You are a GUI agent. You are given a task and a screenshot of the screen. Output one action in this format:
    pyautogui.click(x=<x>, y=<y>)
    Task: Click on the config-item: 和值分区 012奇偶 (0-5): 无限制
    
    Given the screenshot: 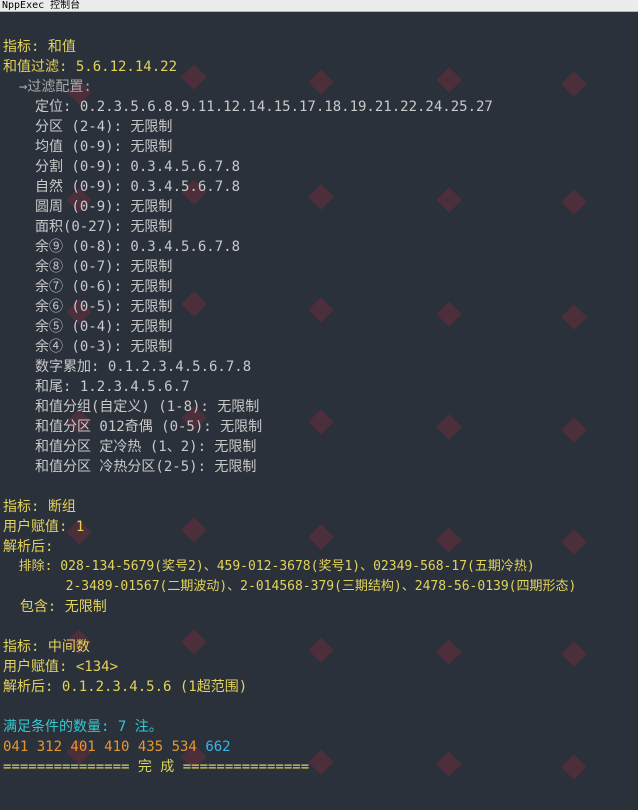 What is the action you would take?
    pyautogui.click(x=149, y=427)
    